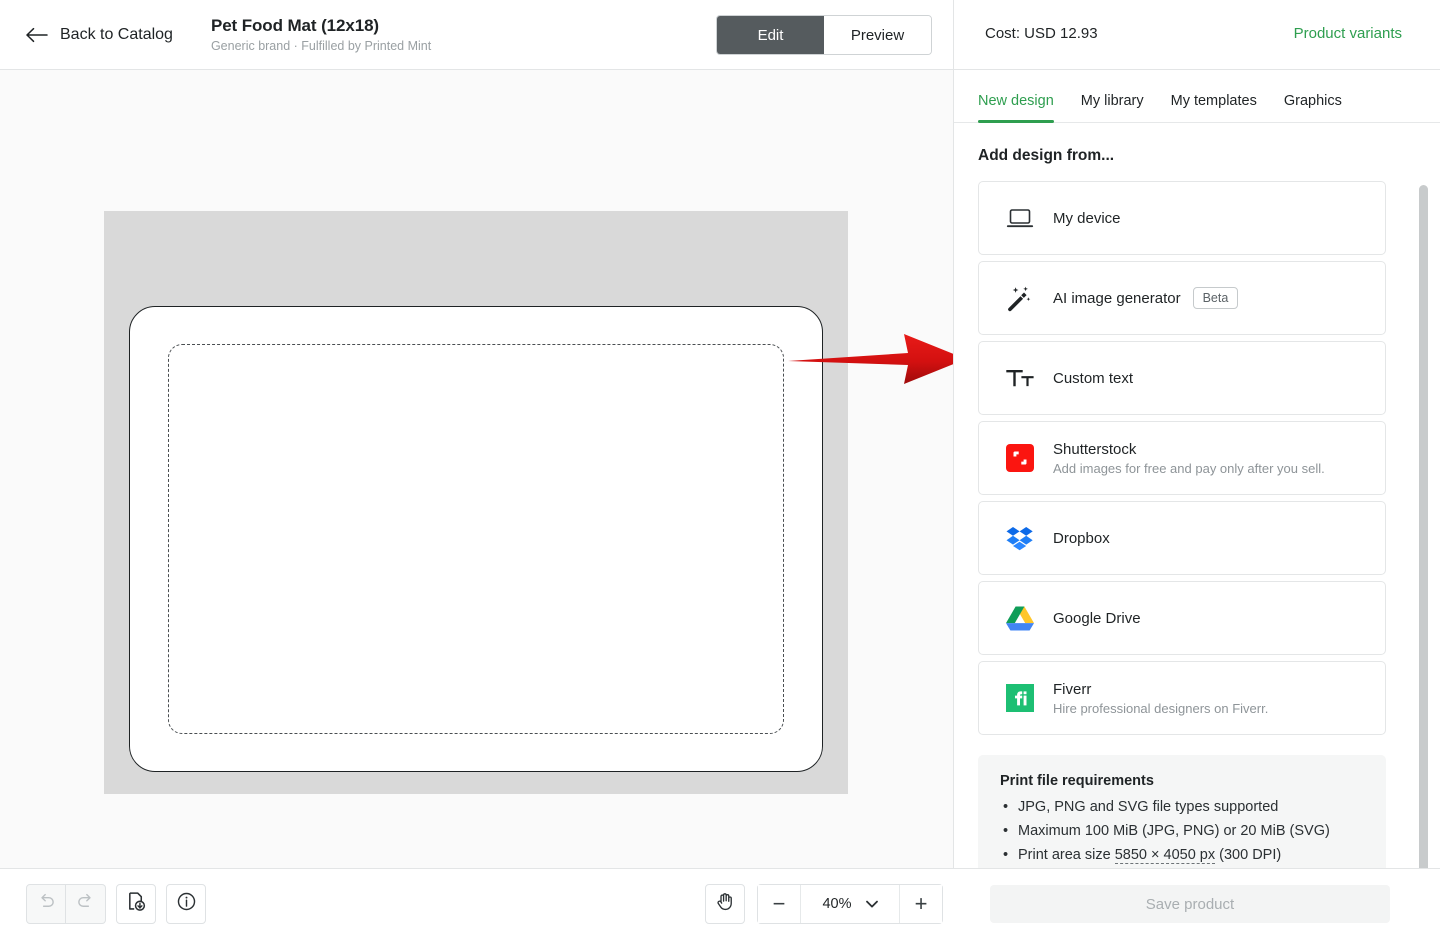  I want to click on source-label: Google Drive, so click(1097, 618).